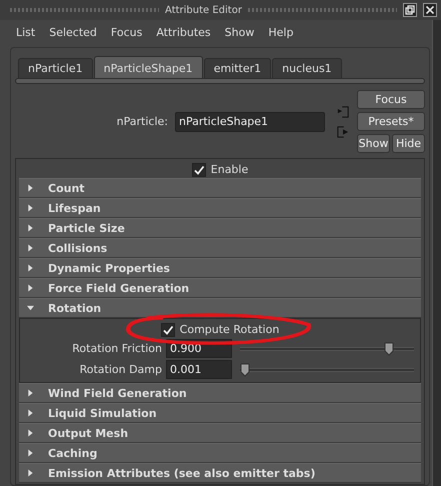 This screenshot has height=486, width=441. What do you see at coordinates (220, 473) in the screenshot?
I see `section-header: Emission Attributes (see also emitter tabs)` at bounding box center [220, 473].